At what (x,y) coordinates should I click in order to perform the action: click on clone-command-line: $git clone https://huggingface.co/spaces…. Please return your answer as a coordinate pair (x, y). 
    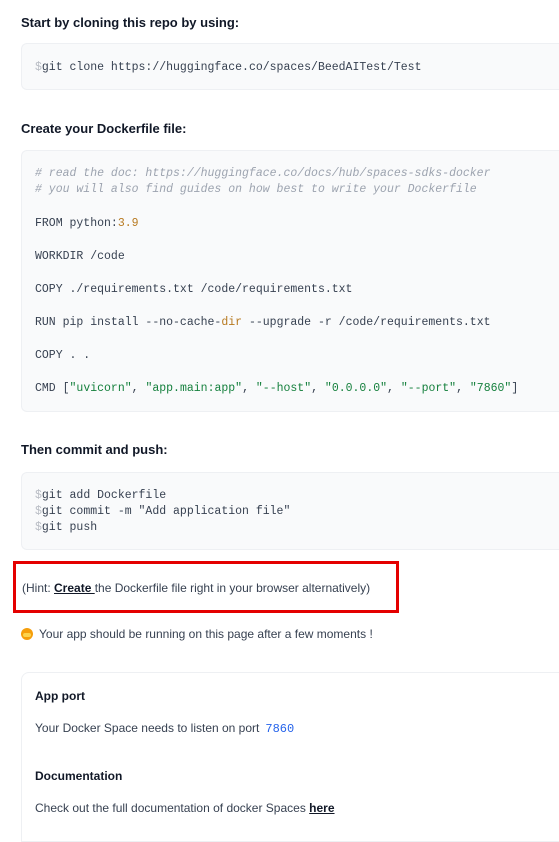
    Looking at the image, I should click on (297, 68).